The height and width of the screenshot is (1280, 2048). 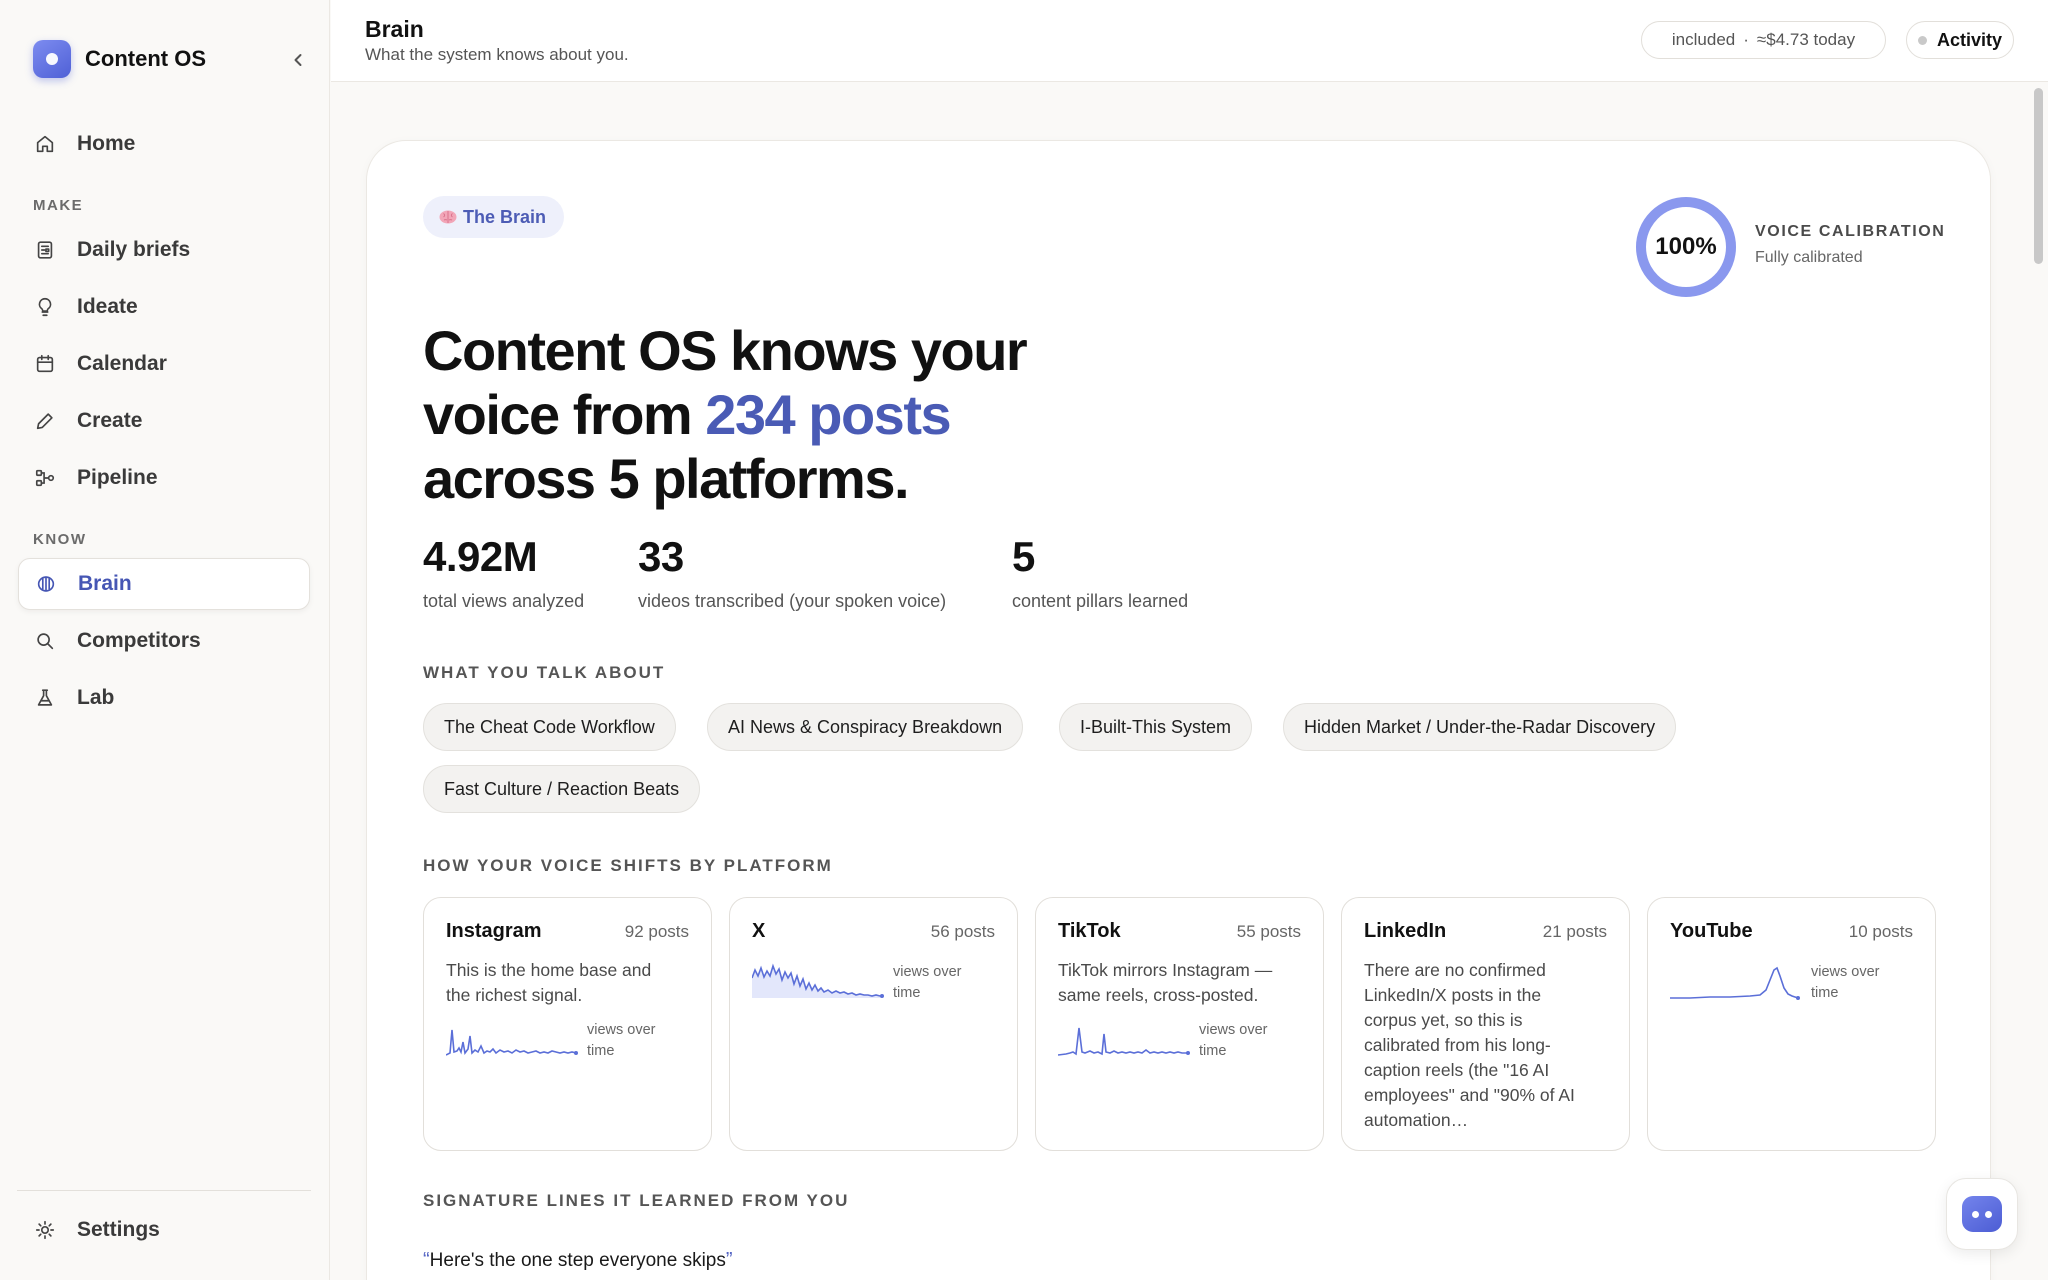 I want to click on search-icon, so click(x=45, y=641).